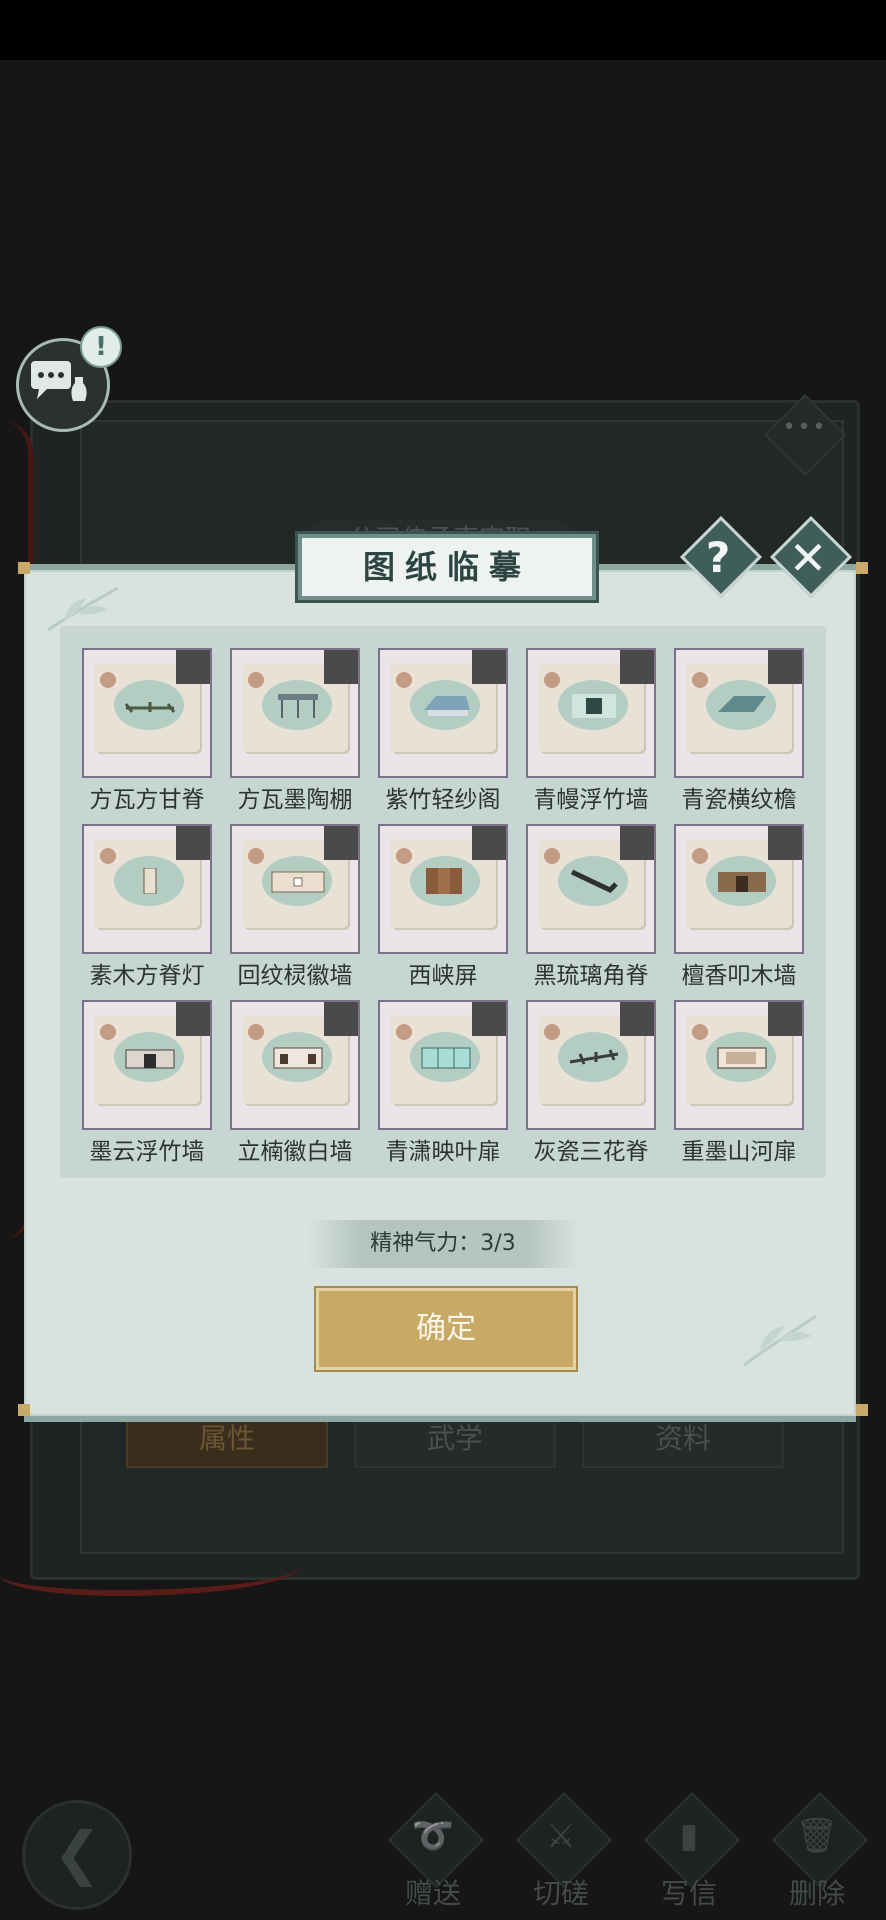 The image size is (886, 1920). I want to click on delete-label: 删除, so click(816, 1893).